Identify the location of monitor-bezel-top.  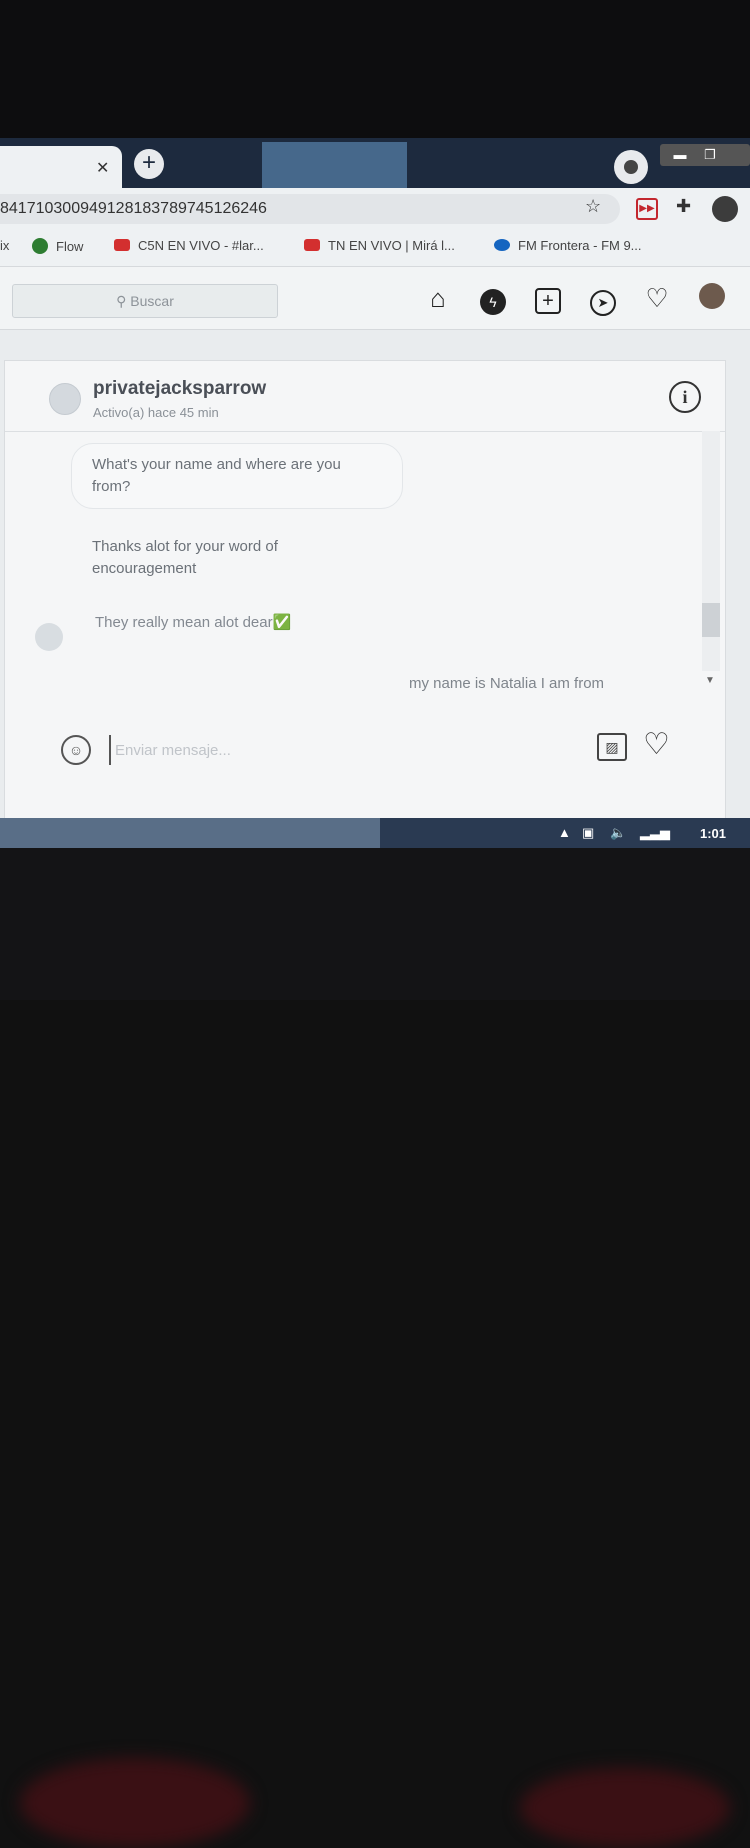
(375, 70).